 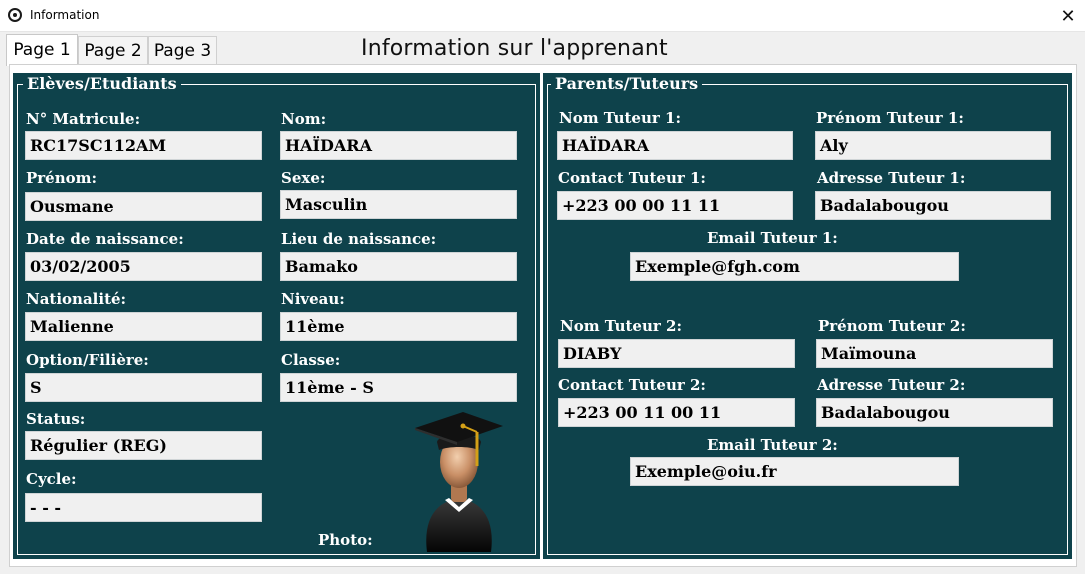 I want to click on date-naissance-field: 03/02/2005, so click(x=143, y=266).